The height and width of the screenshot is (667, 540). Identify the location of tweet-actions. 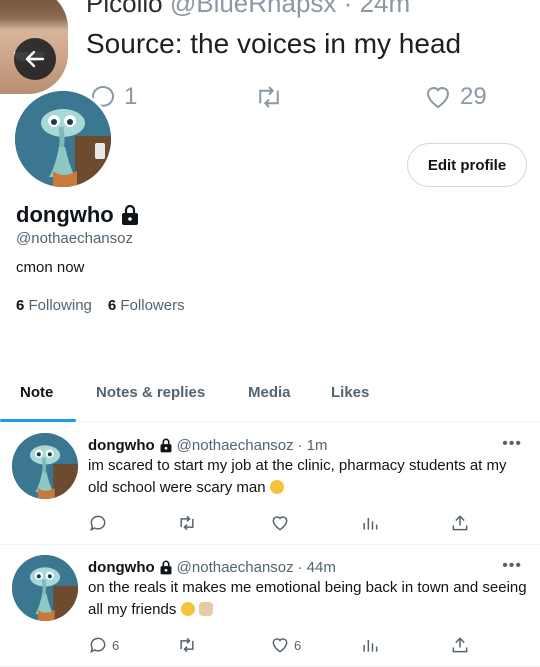
(308, 525).